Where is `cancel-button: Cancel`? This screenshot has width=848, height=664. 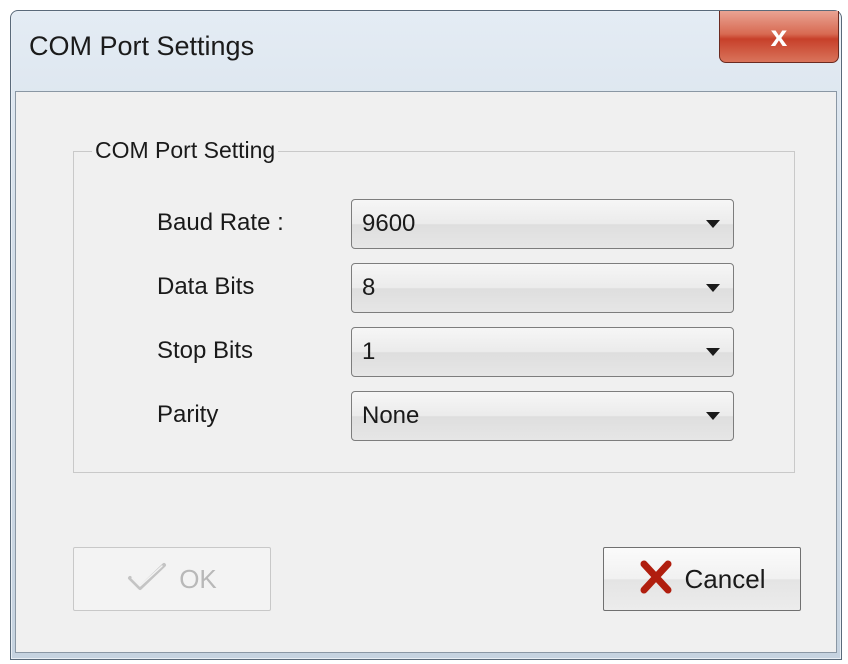 cancel-button: Cancel is located at coordinates (702, 579).